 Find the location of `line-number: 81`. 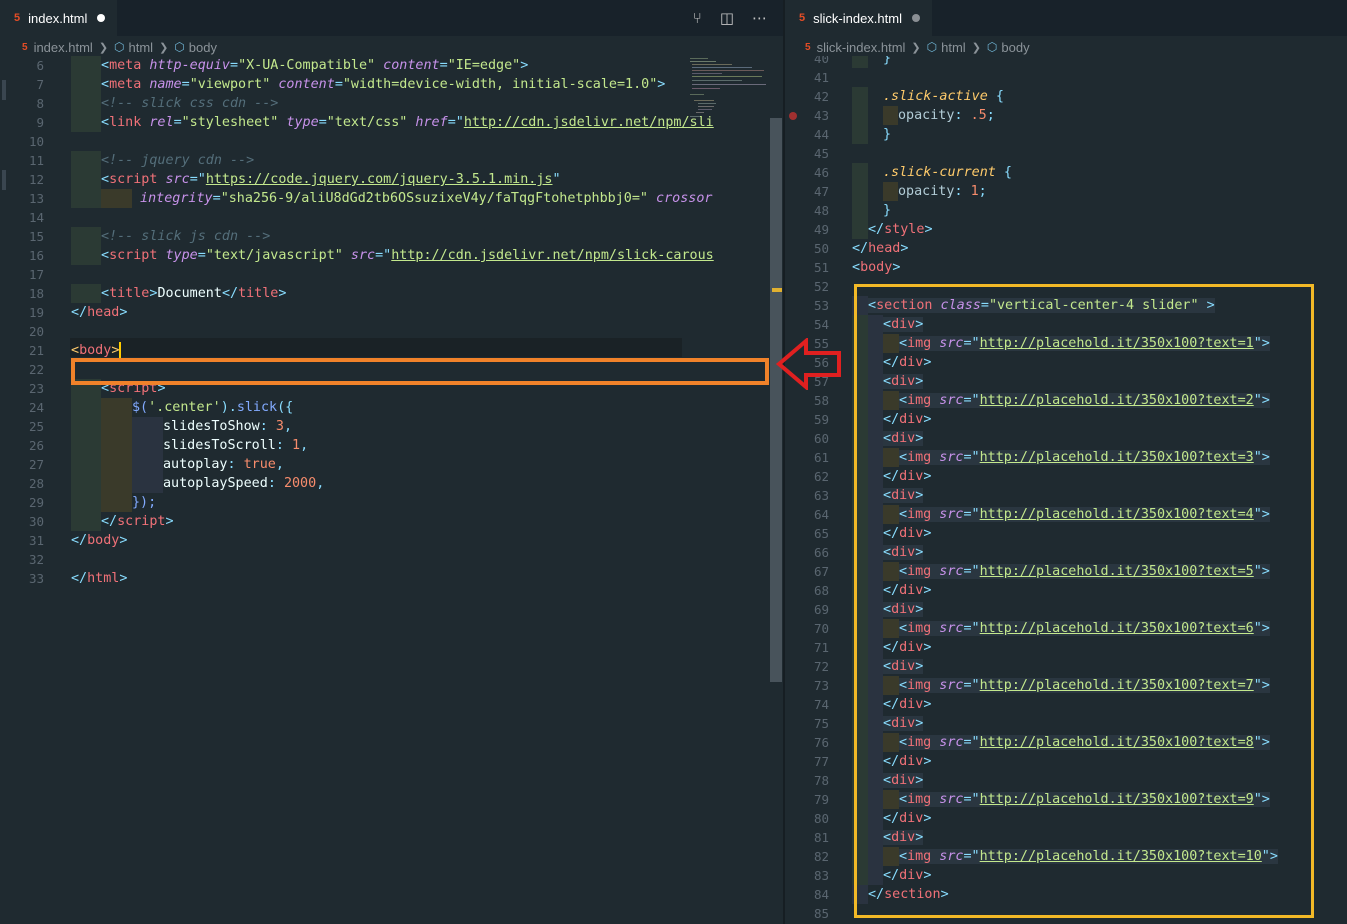

line-number: 81 is located at coordinates (821, 837).